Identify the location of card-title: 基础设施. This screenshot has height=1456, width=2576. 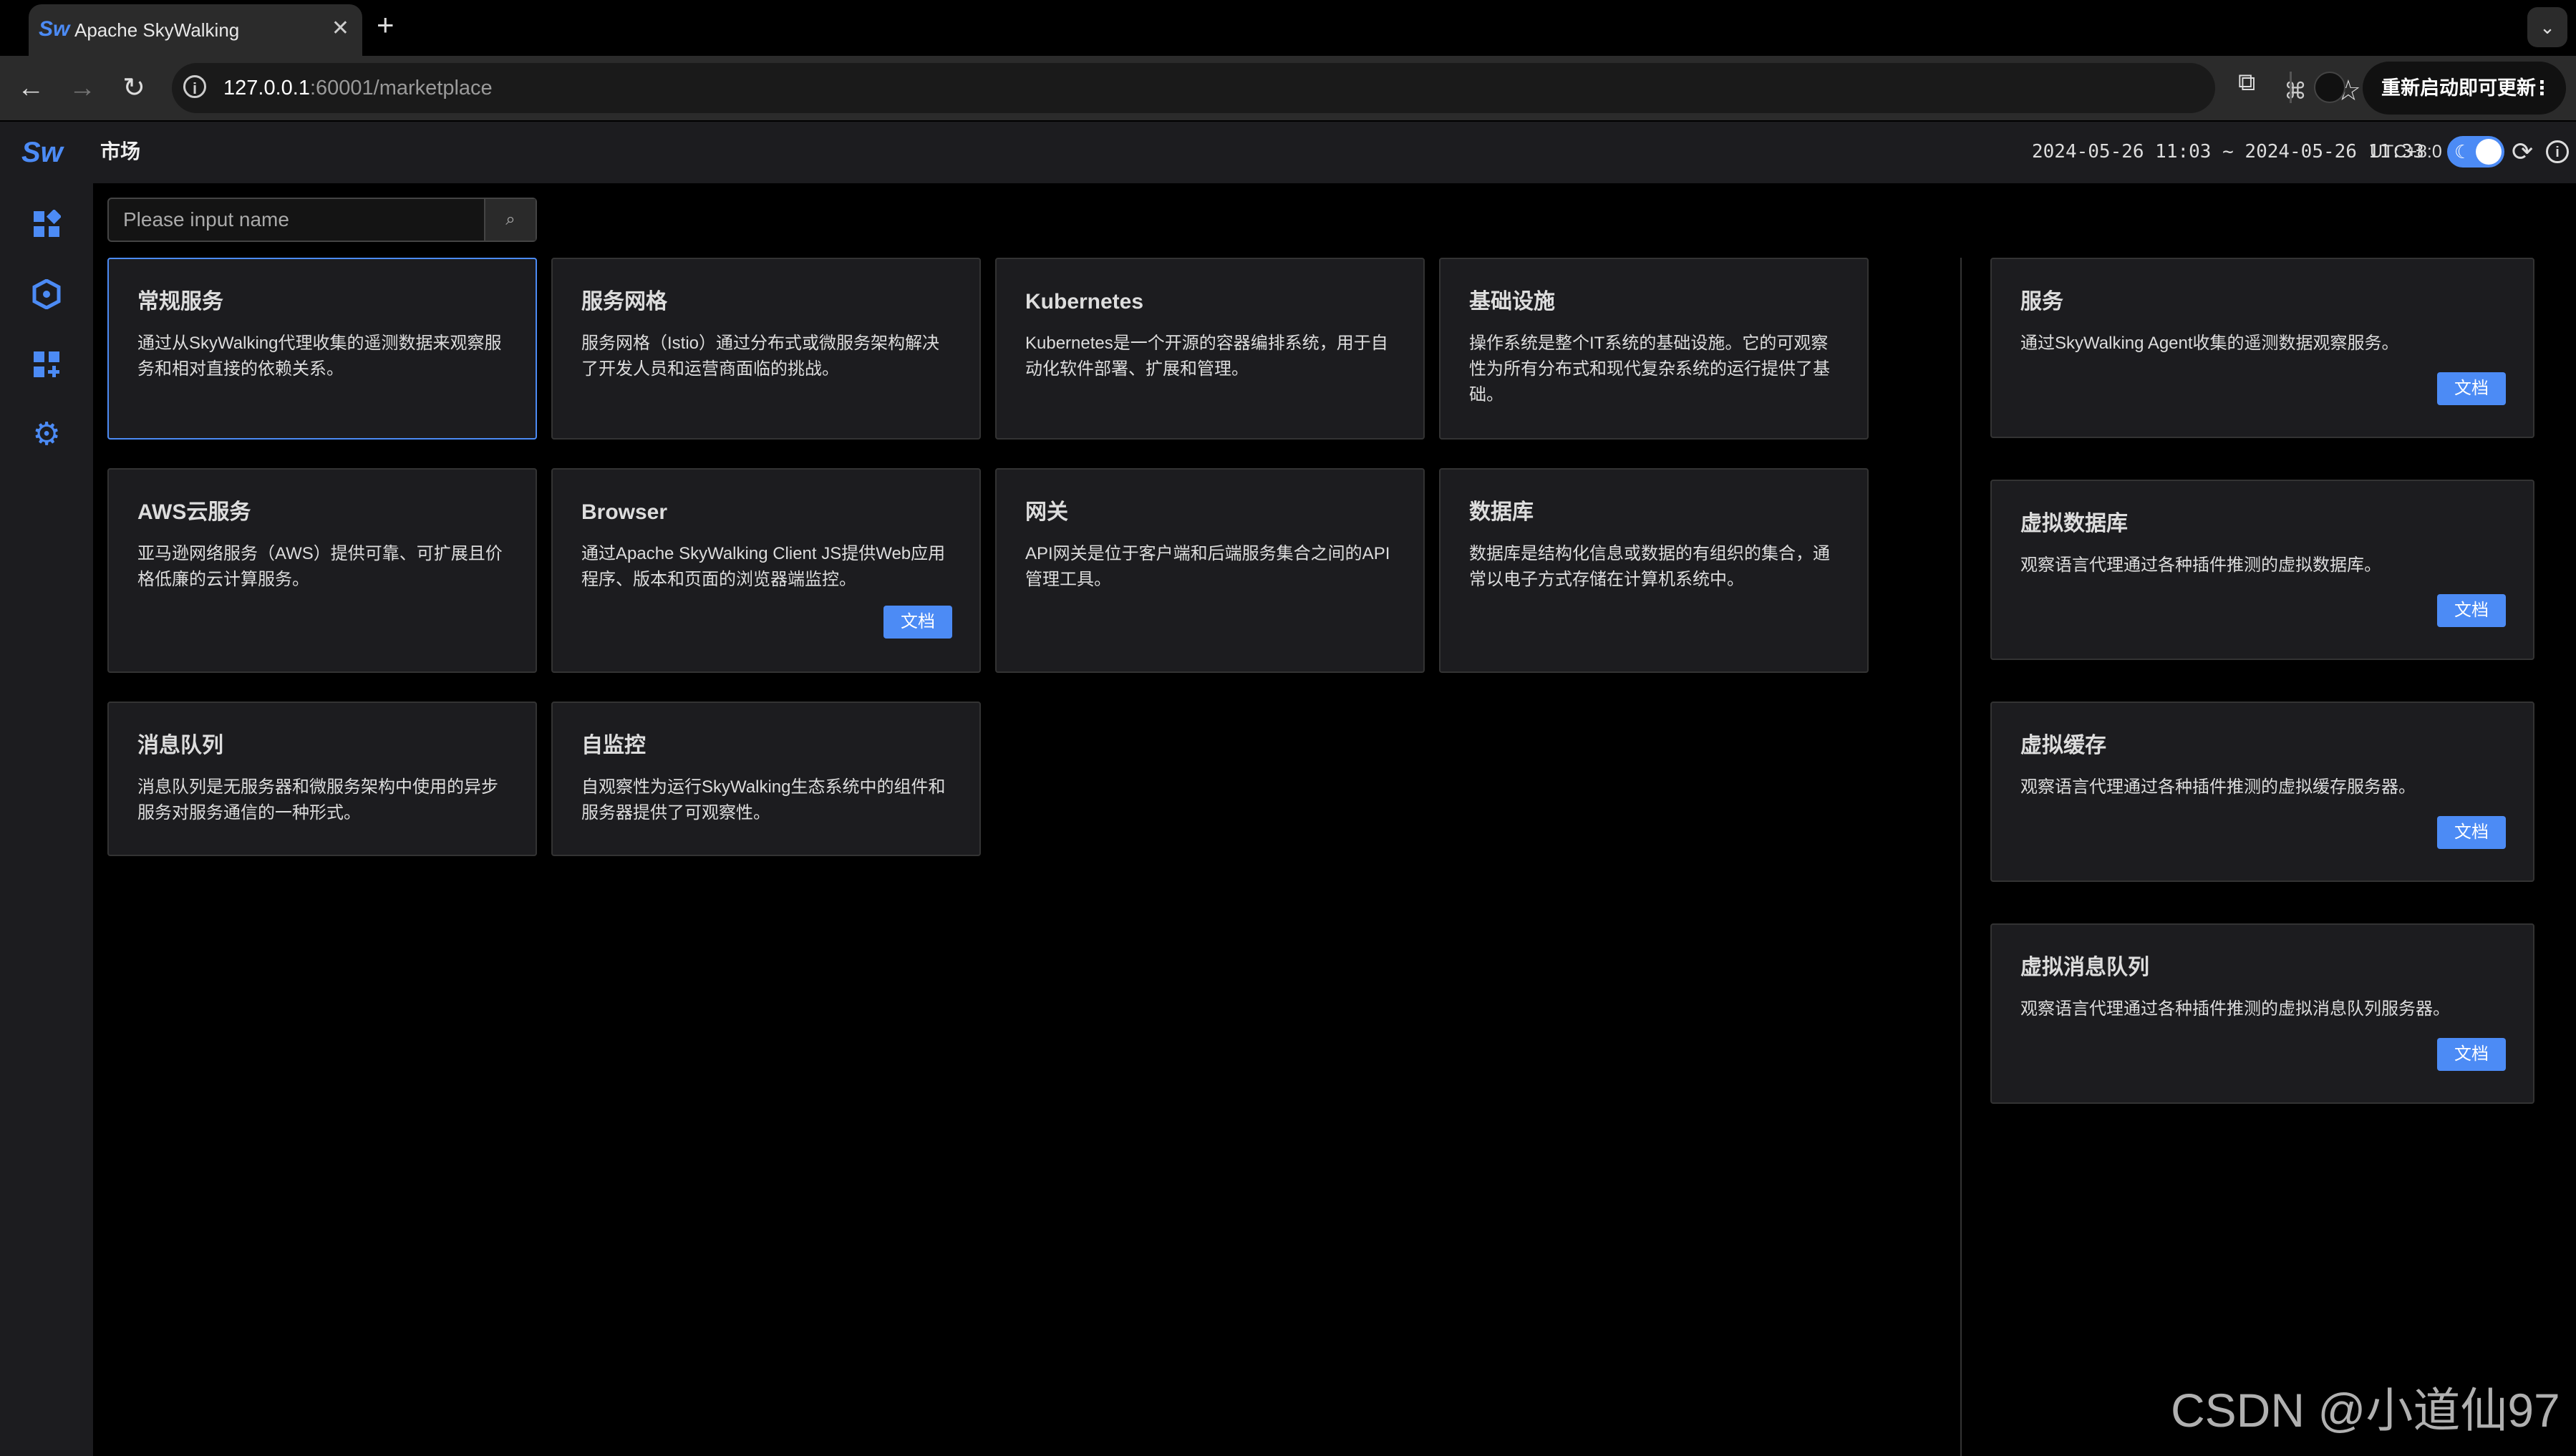
(1512, 302).